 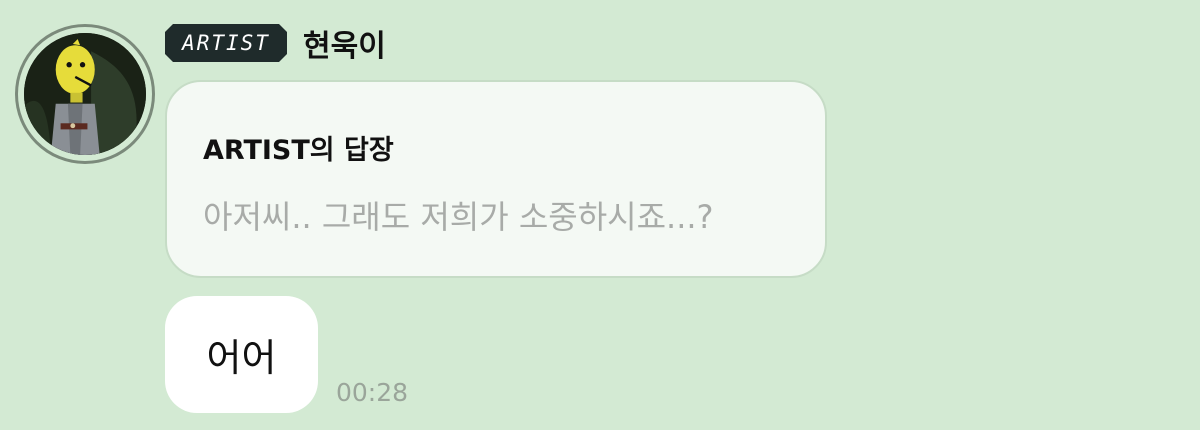 What do you see at coordinates (458, 217) in the screenshot?
I see `reply-preview: 아저씨.. 그래도 저희가 소중하시죠...?` at bounding box center [458, 217].